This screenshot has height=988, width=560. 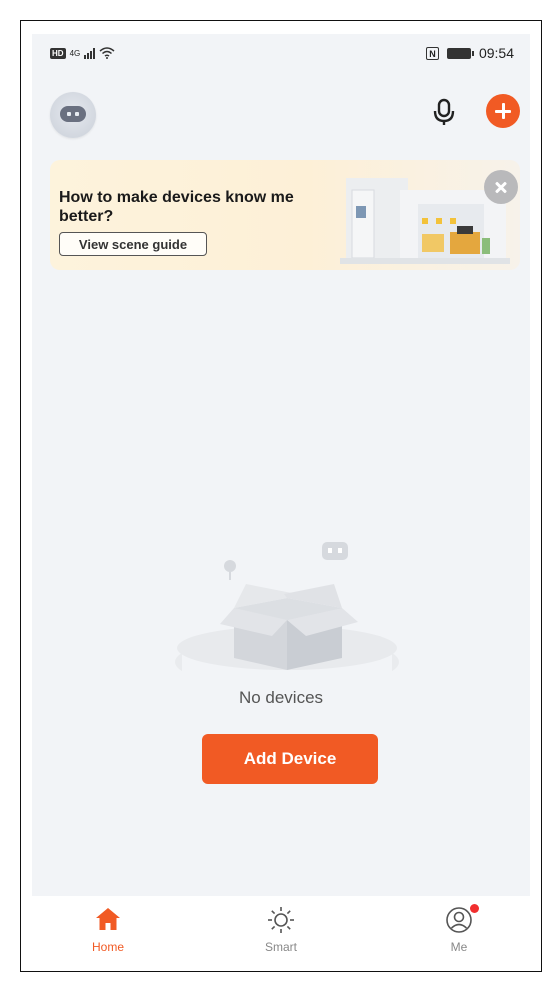 What do you see at coordinates (107, 53) in the screenshot?
I see `wifi-icon` at bounding box center [107, 53].